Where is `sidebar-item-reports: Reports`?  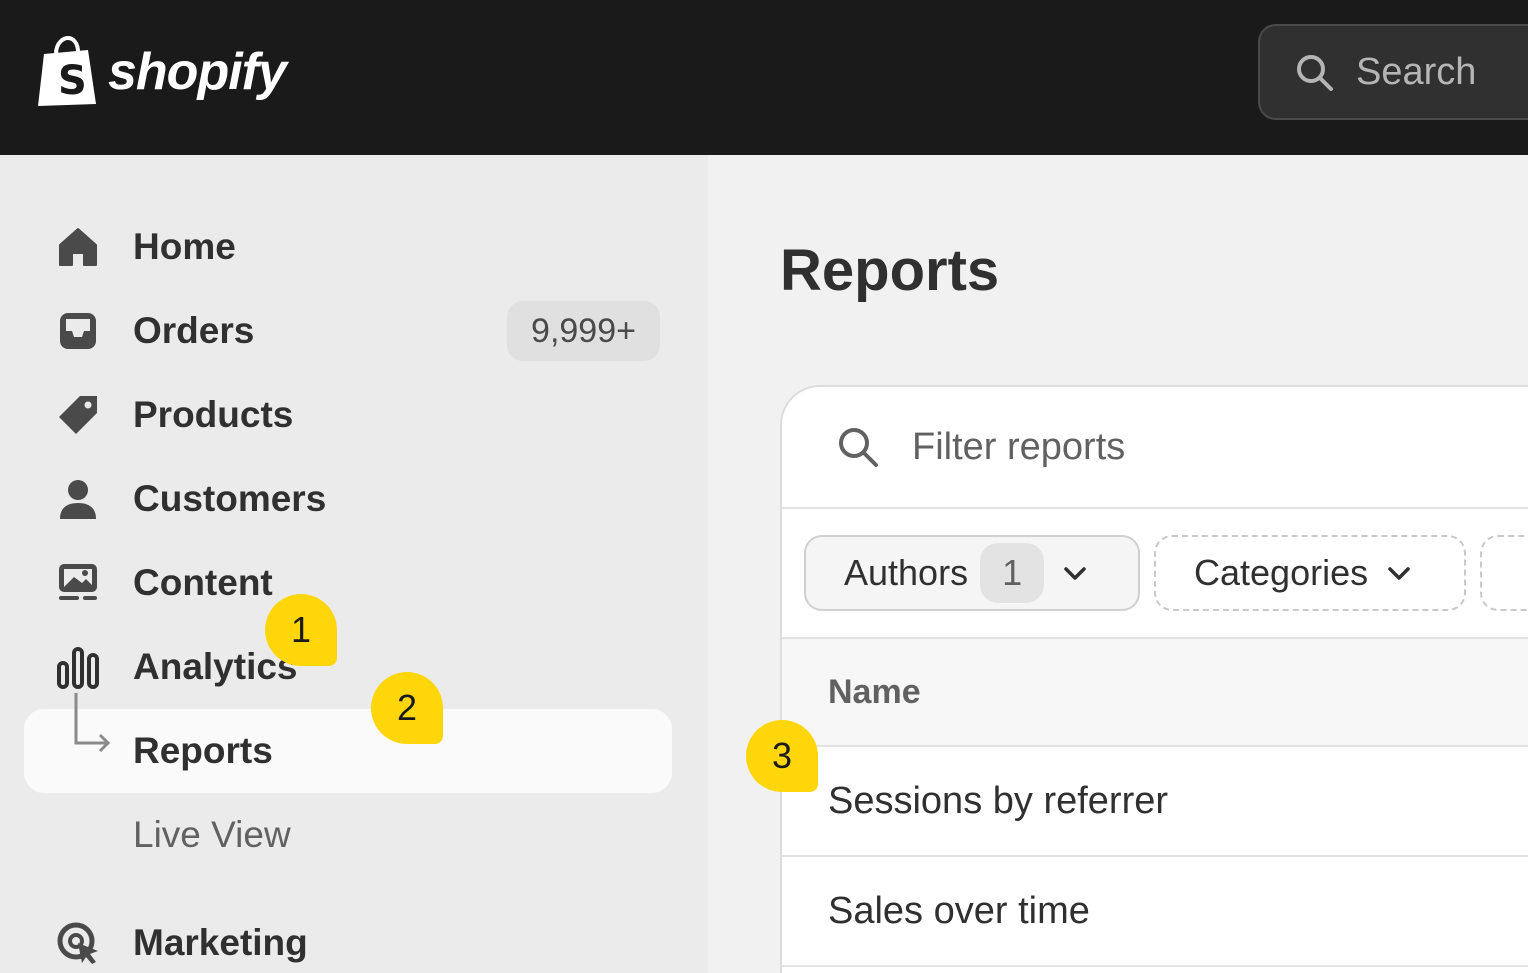 sidebar-item-reports: Reports is located at coordinates (348, 743).